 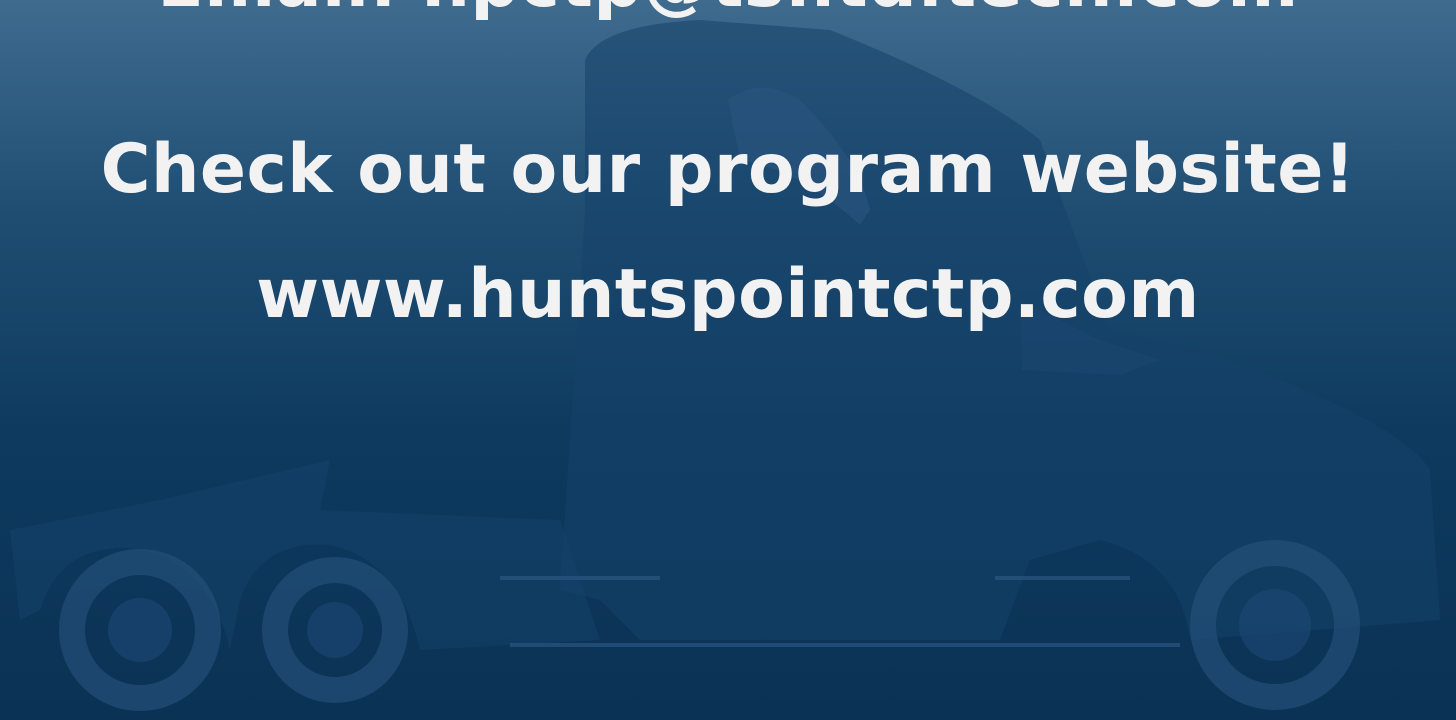 I want to click on website-link: www.huntspointctp.com, so click(x=728, y=294).